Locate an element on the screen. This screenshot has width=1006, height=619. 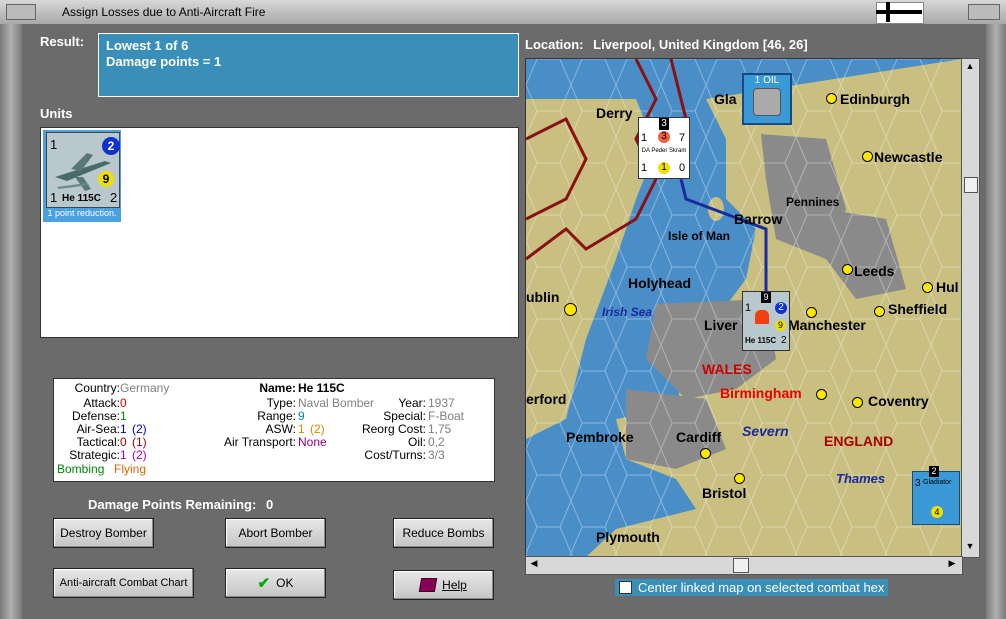
flag-cross-vertical-icon is located at coordinates (888, 12).